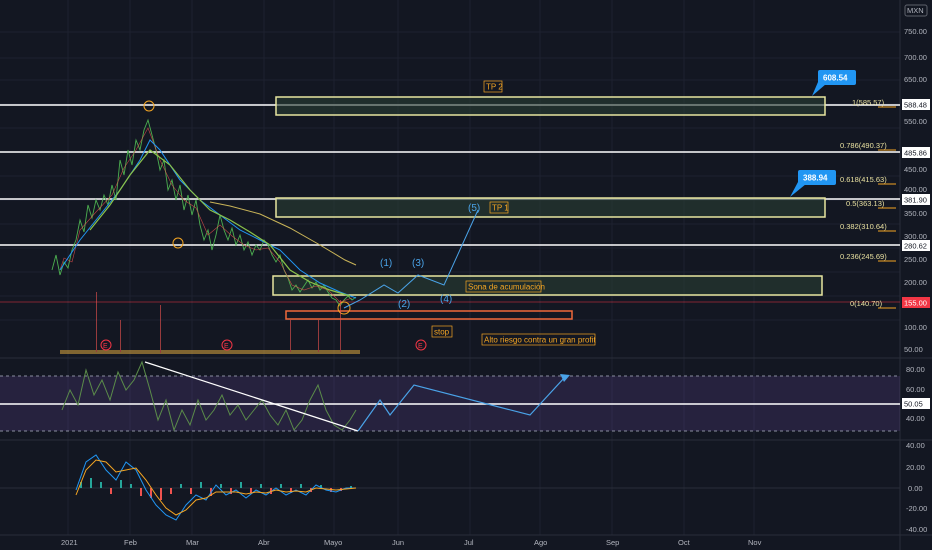 Image resolution: width=932 pixels, height=550 pixels. What do you see at coordinates (684, 542) in the screenshot?
I see `time-tick: Oct` at bounding box center [684, 542].